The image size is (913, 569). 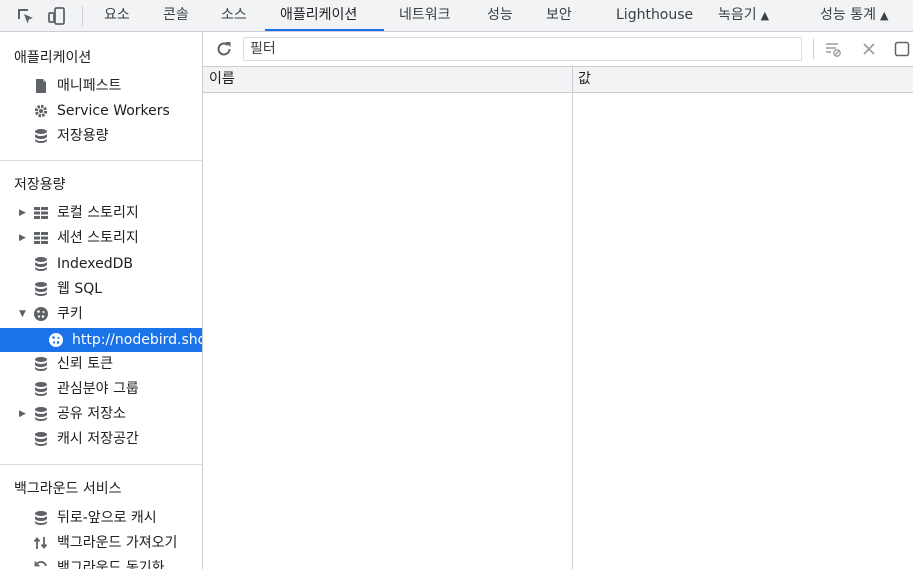 I want to click on sidebar-item-web-sql: 웹 SQL, so click(x=101, y=289).